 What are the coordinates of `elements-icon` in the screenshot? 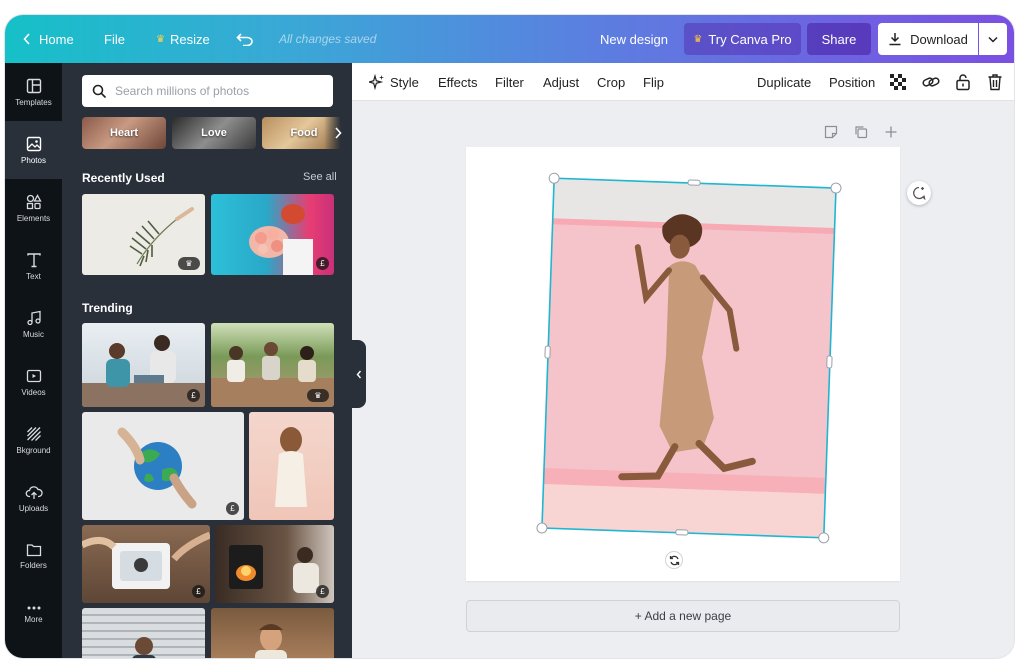 It's located at (34, 201).